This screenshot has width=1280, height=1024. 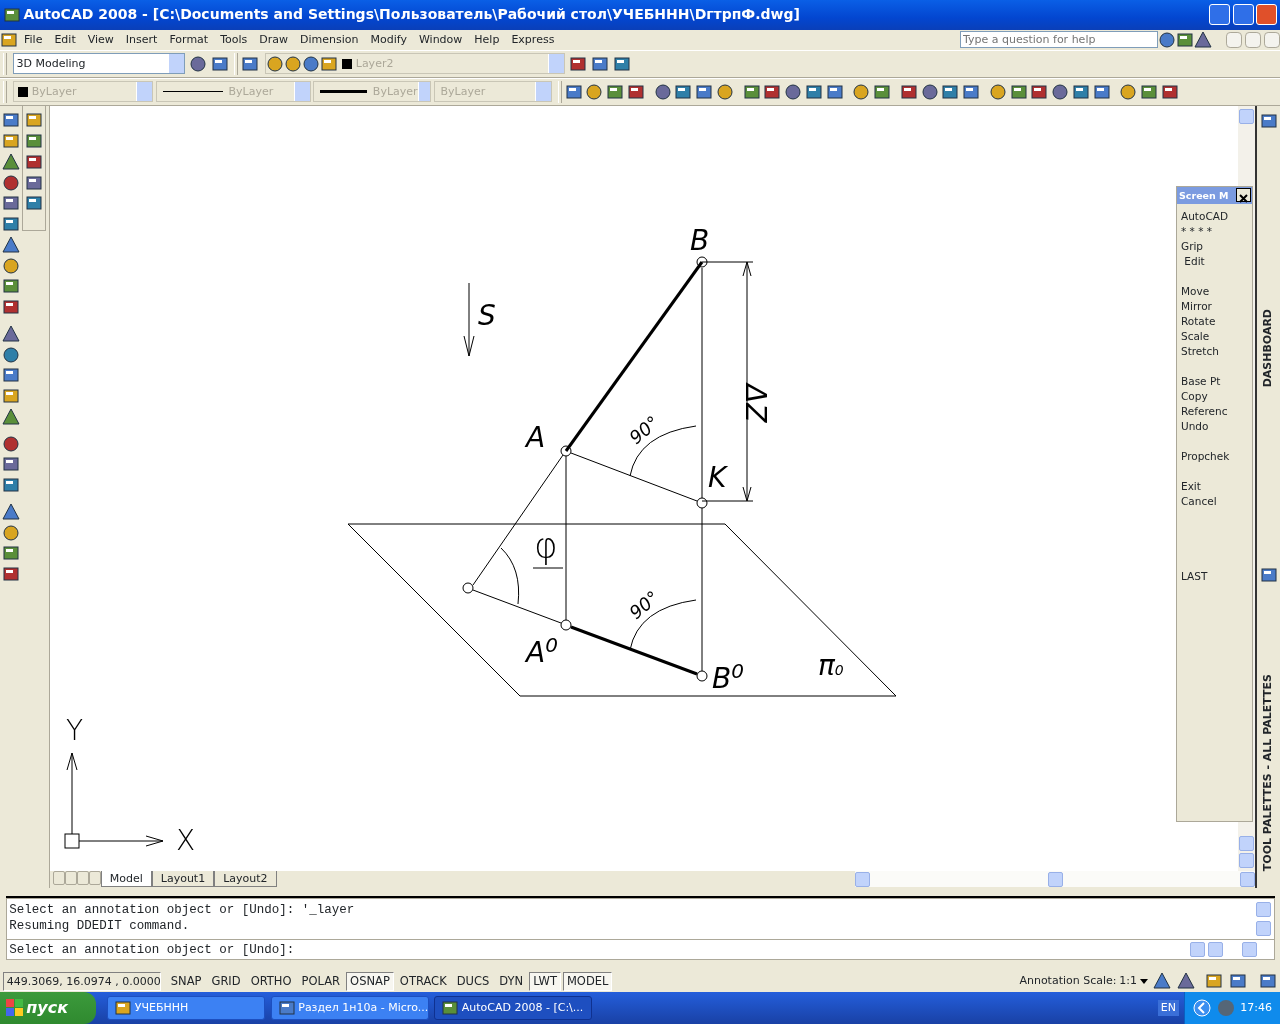 What do you see at coordinates (48, 1008) in the screenshot?
I see `start-button: пуск` at bounding box center [48, 1008].